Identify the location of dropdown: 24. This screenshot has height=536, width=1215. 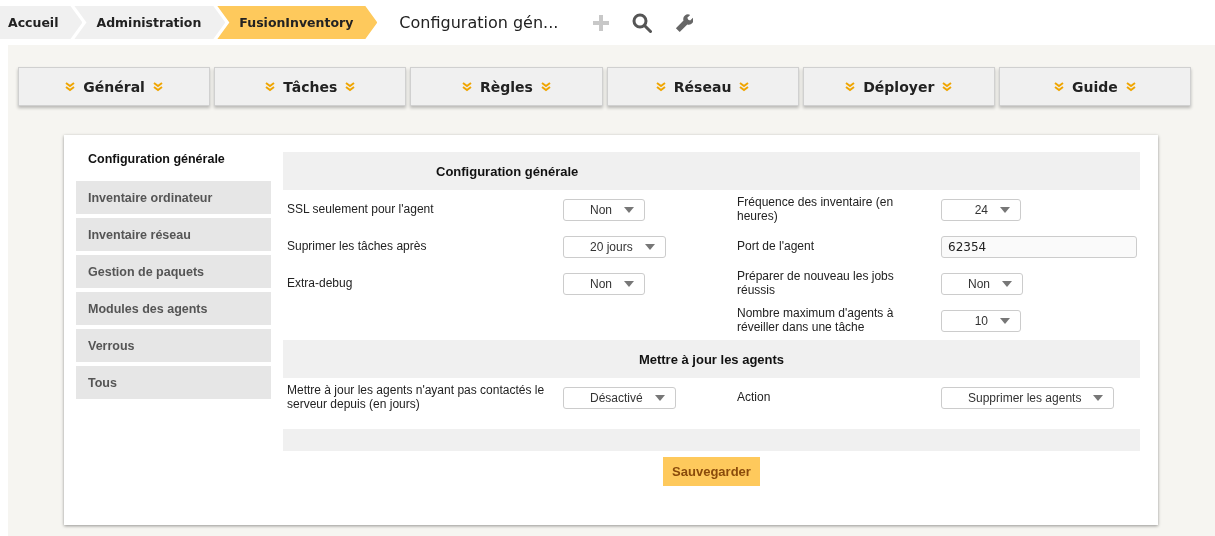
(981, 209).